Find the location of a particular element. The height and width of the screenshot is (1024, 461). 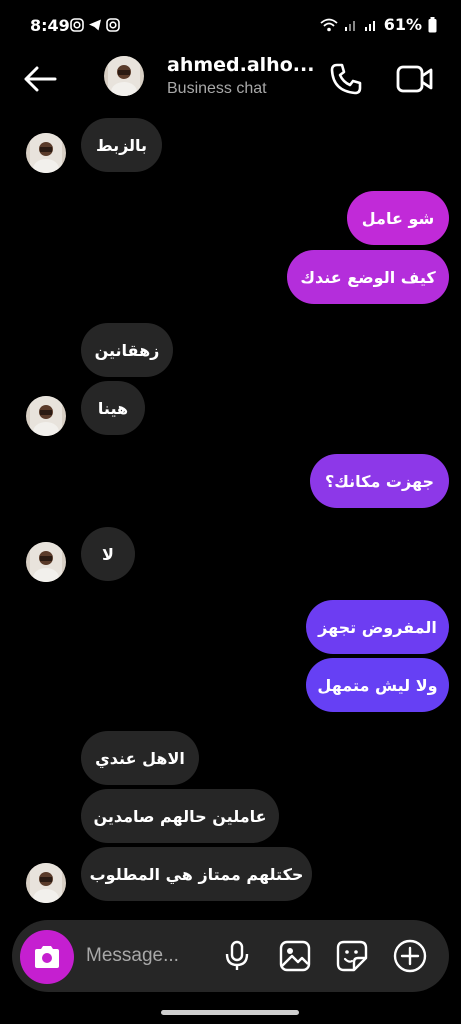

gallery-icon is located at coordinates (295, 956).